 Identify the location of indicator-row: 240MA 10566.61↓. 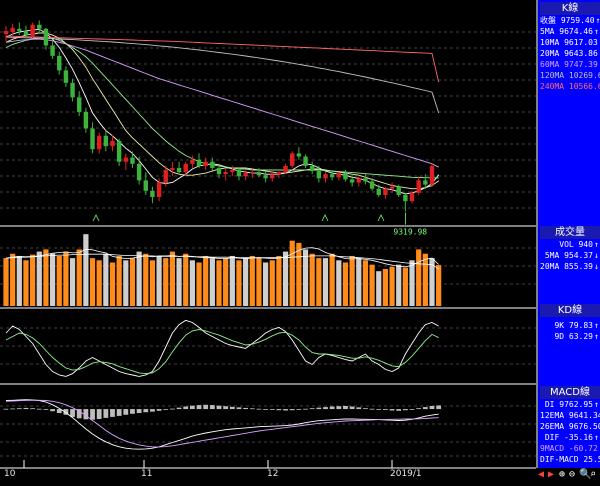
(570, 86).